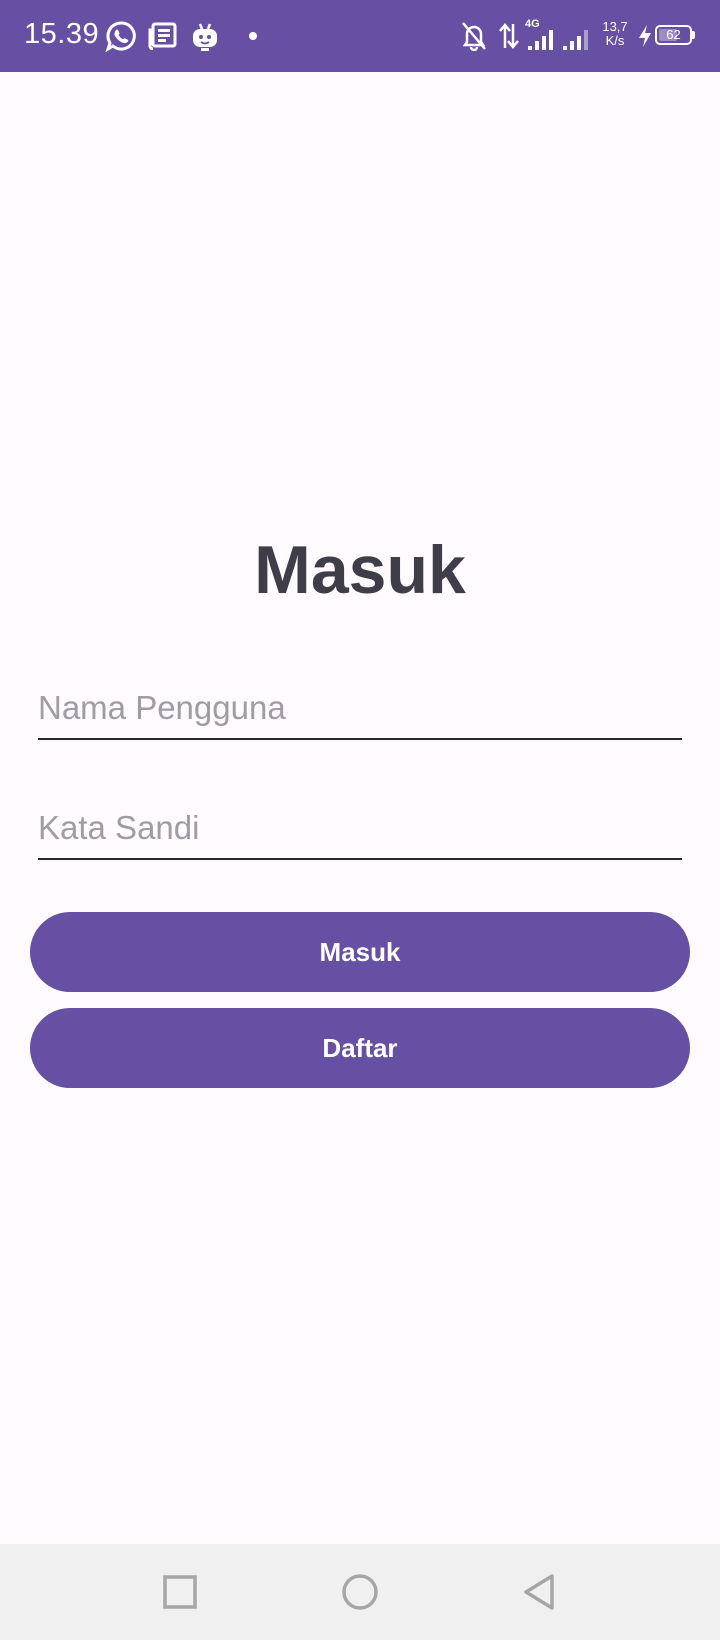 Image resolution: width=720 pixels, height=1640 pixels. I want to click on data-transfer-icon, so click(509, 36).